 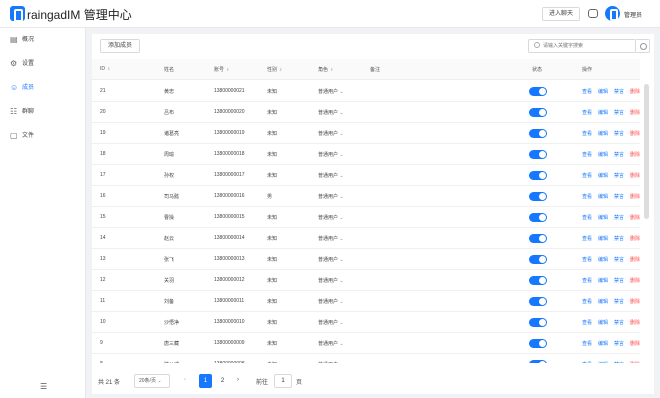 I want to click on search-input, so click(x=588, y=46).